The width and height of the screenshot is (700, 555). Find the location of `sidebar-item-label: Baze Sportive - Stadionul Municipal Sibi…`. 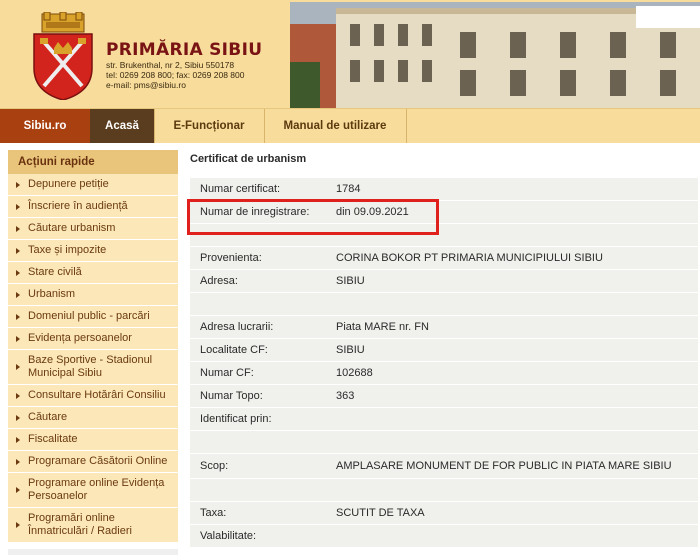

sidebar-item-label: Baze Sportive - Stadionul Municipal Sibi… is located at coordinates (90, 366).